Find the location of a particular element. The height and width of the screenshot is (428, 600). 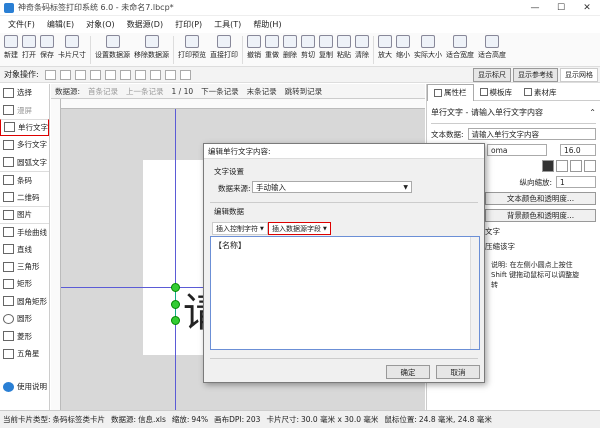

actual-size-icon is located at coordinates (428, 41).